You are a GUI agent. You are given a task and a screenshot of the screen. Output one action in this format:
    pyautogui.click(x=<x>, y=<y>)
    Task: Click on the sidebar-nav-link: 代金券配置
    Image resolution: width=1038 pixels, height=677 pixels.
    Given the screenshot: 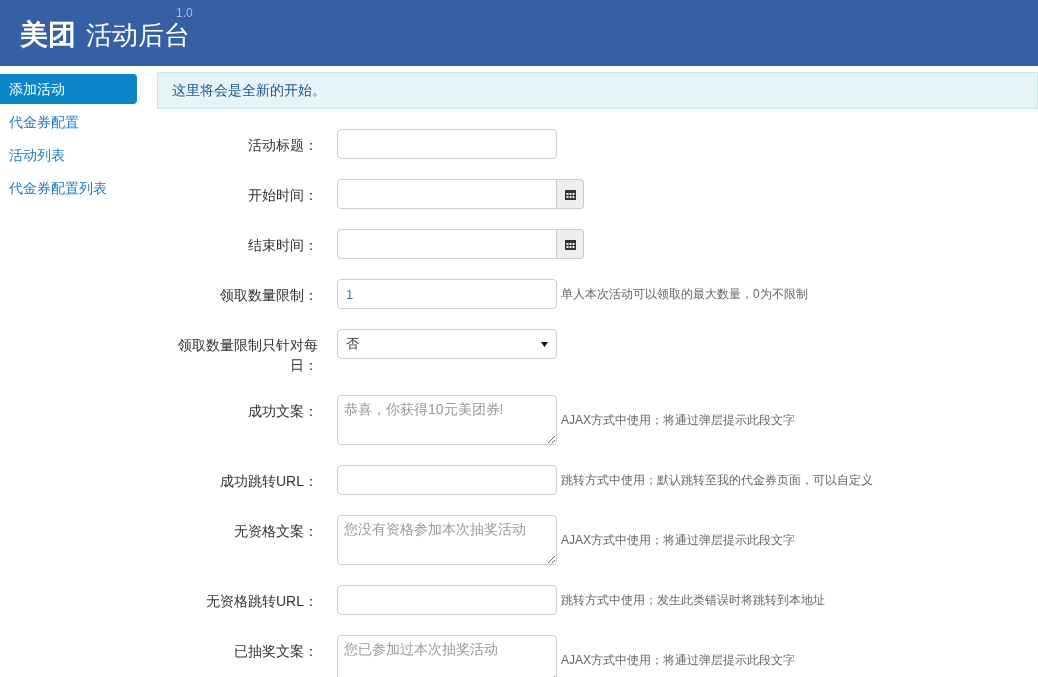 What is the action you would take?
    pyautogui.click(x=68, y=122)
    